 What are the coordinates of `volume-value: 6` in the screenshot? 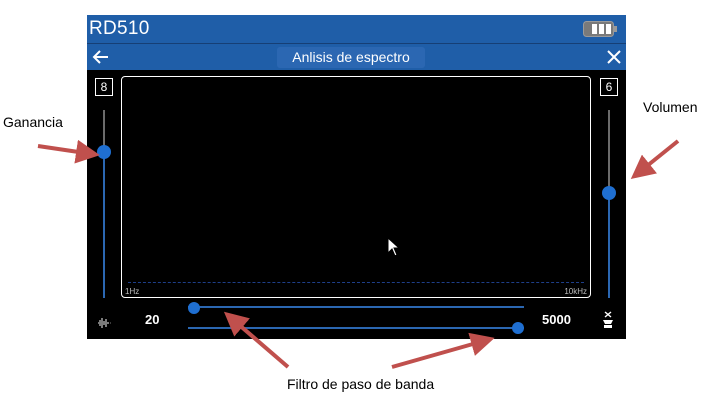 It's located at (609, 87).